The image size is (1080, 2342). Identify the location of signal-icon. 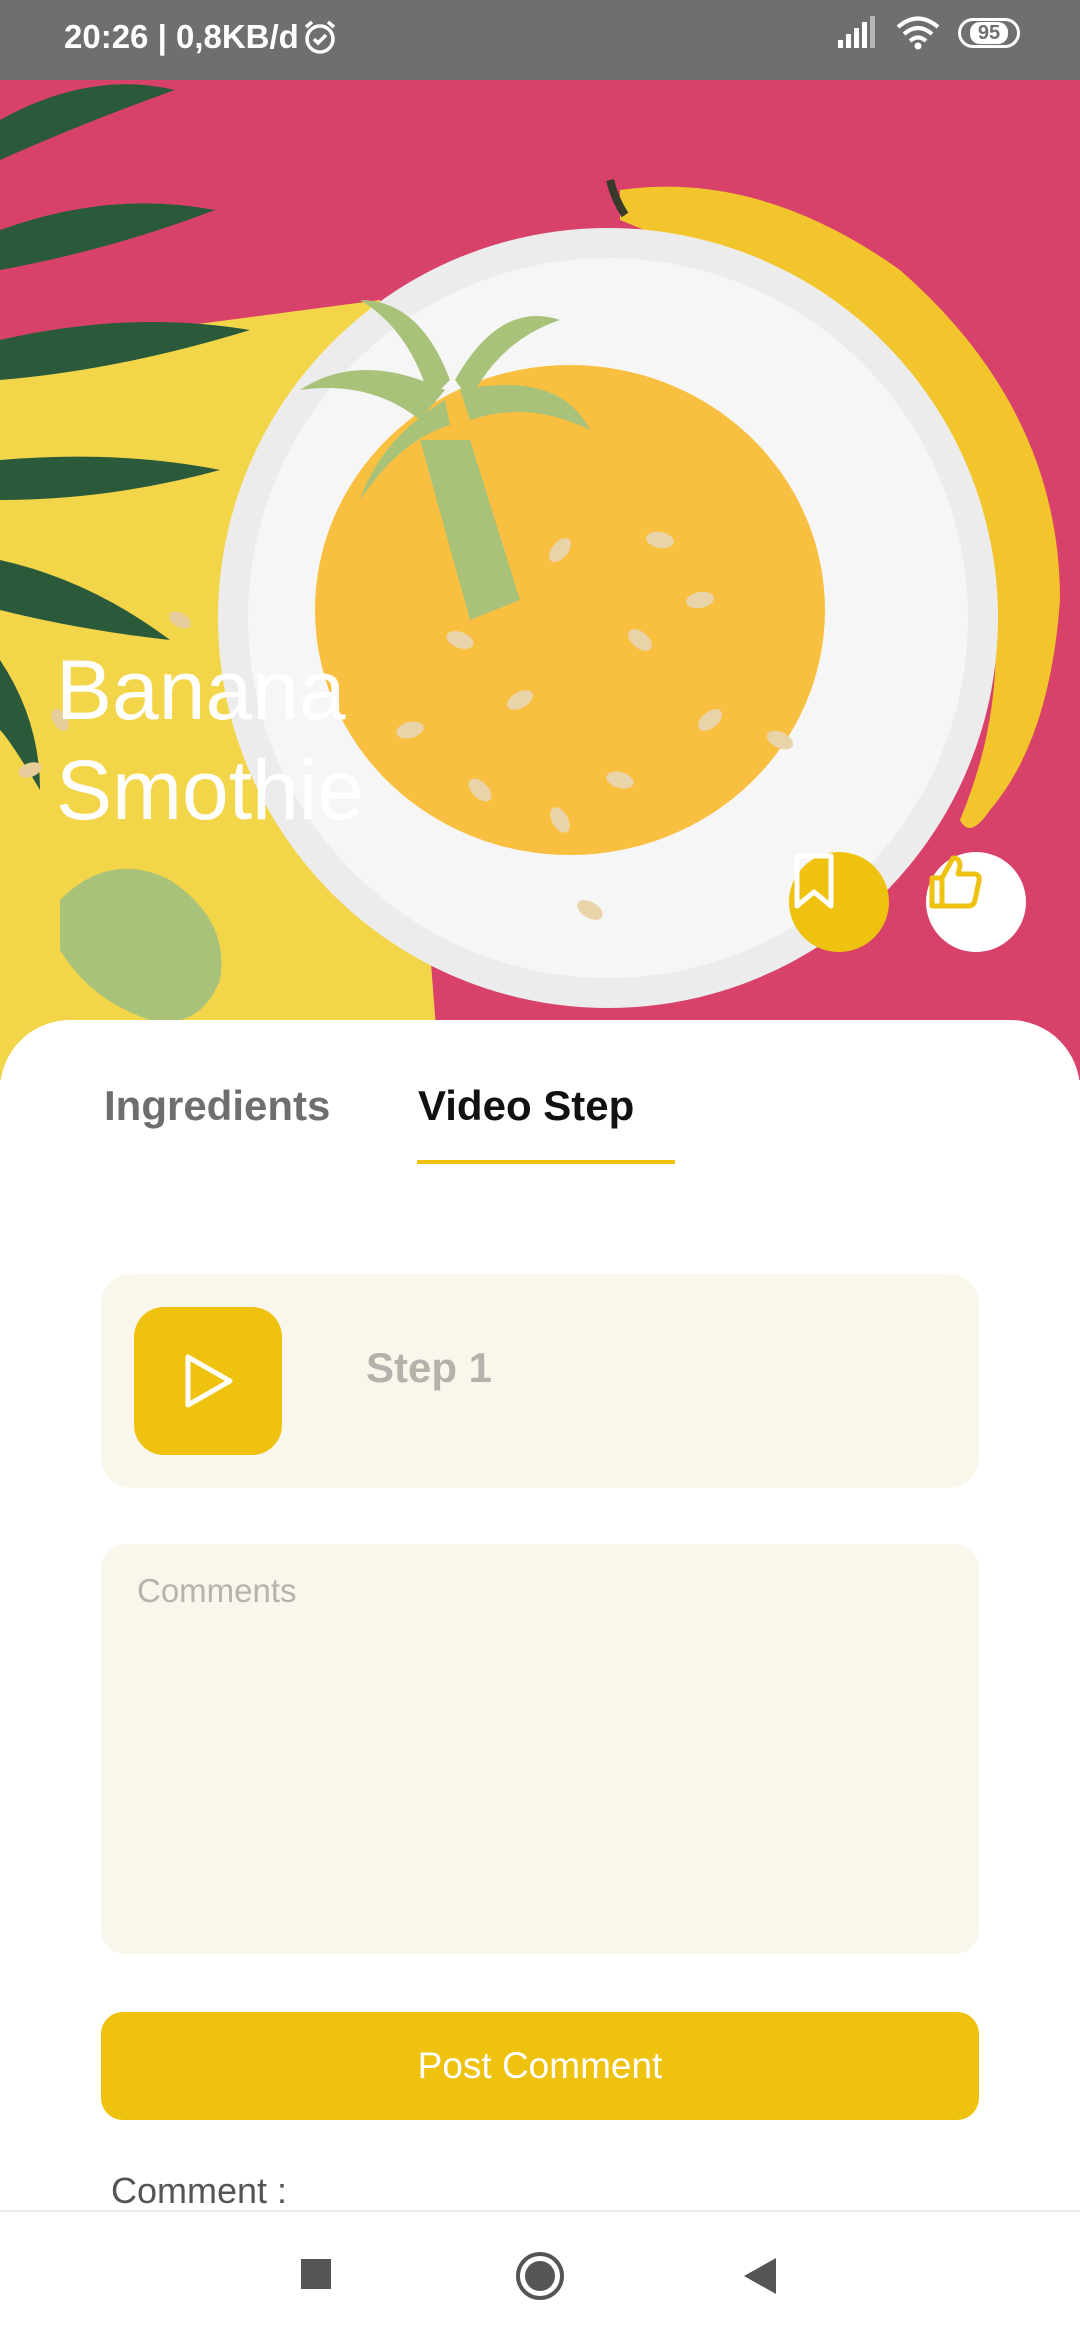
(856, 32).